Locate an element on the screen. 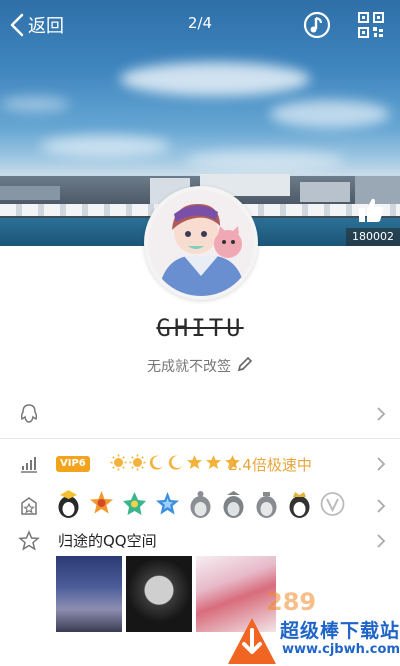 The width and height of the screenshot is (400, 666). svg-text: 289 is located at coordinates (291, 602).